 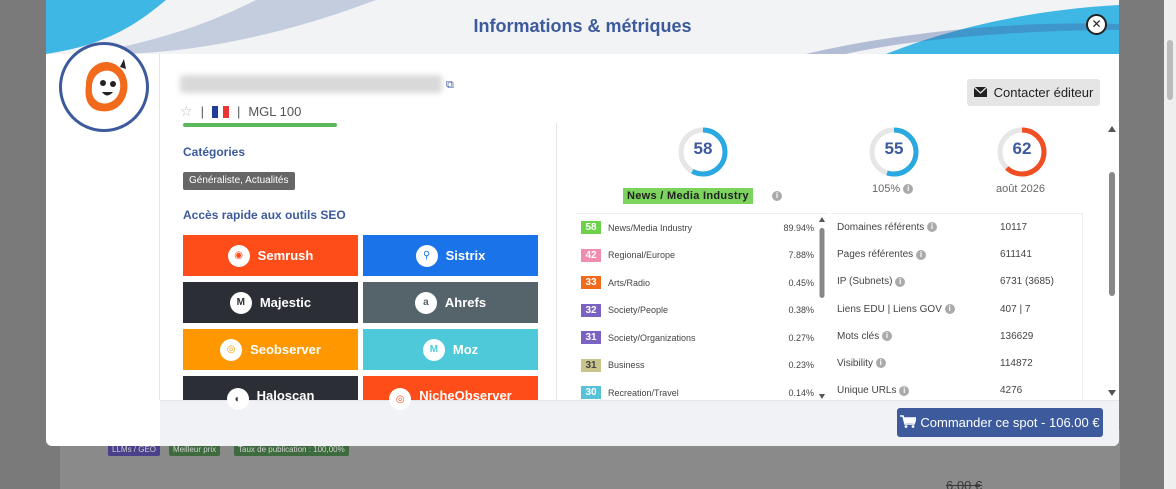 What do you see at coordinates (1011, 391) in the screenshot?
I see `metric-value: 4276` at bounding box center [1011, 391].